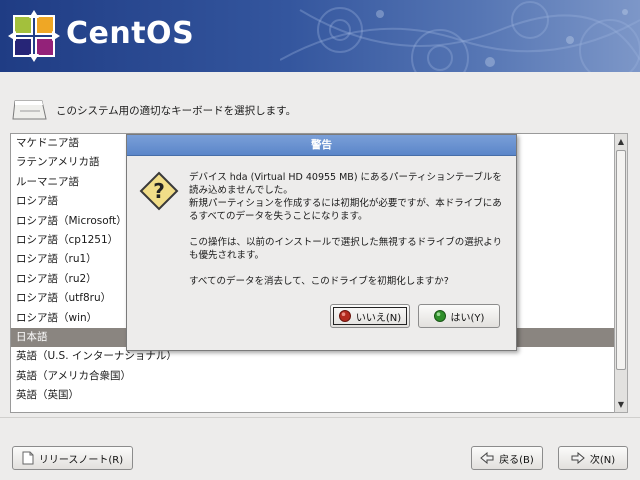  Describe the element at coordinates (487, 458) in the screenshot. I see `back-arrow-icon` at that location.